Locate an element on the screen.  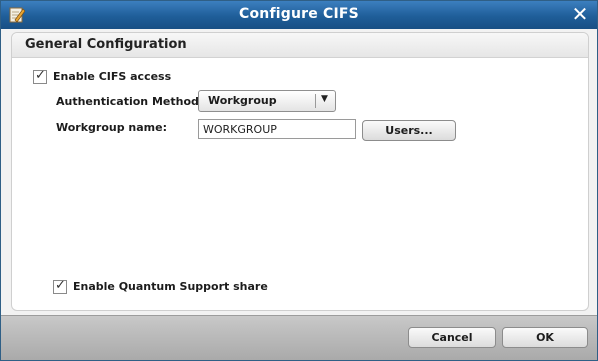
panel-title: General Configuration is located at coordinates (106, 44).